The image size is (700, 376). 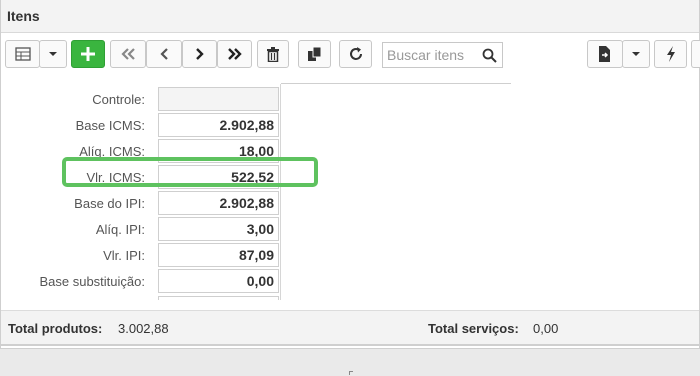 I want to click on trash-icon, so click(x=273, y=54).